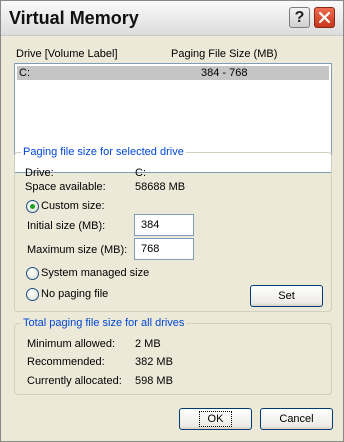 Image resolution: width=344 pixels, height=442 pixels. Describe the element at coordinates (74, 294) in the screenshot. I see `no-paging-file-label: No paging file` at that location.